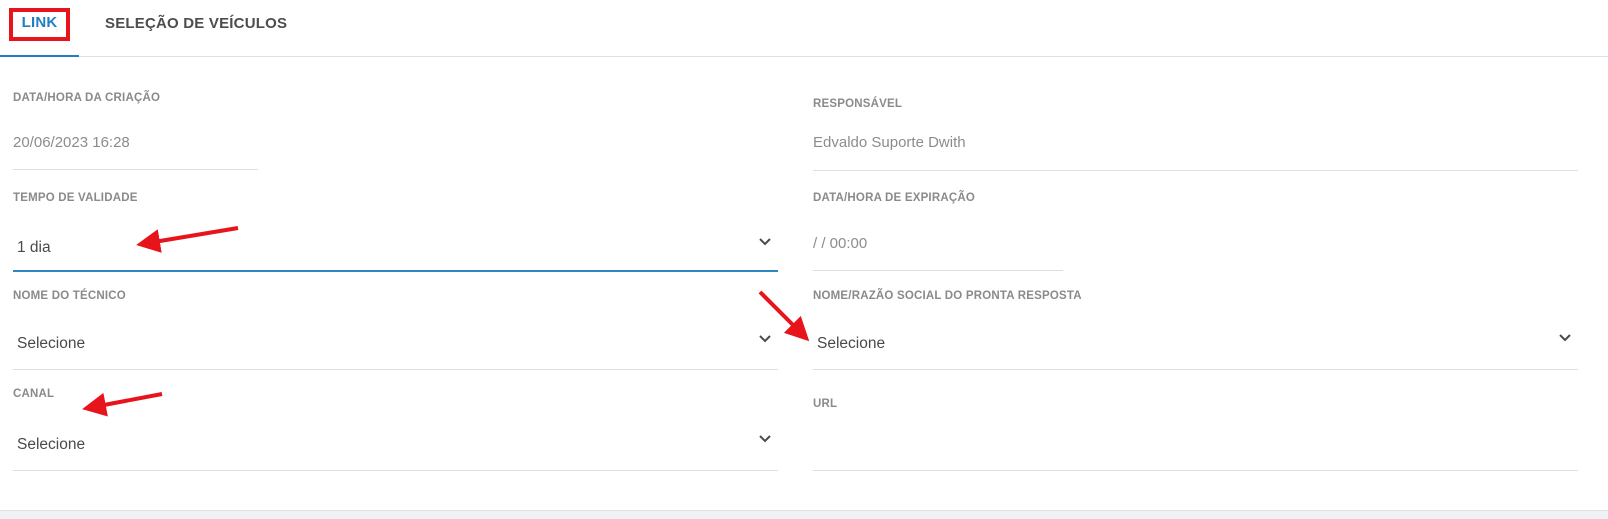 This screenshot has width=1608, height=519. I want to click on responsible-underline, so click(1195, 170).